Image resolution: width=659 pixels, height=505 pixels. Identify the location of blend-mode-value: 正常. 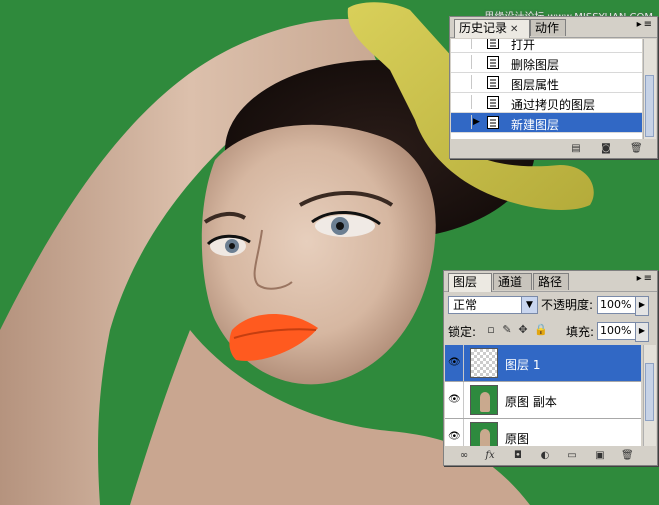
(465, 305).